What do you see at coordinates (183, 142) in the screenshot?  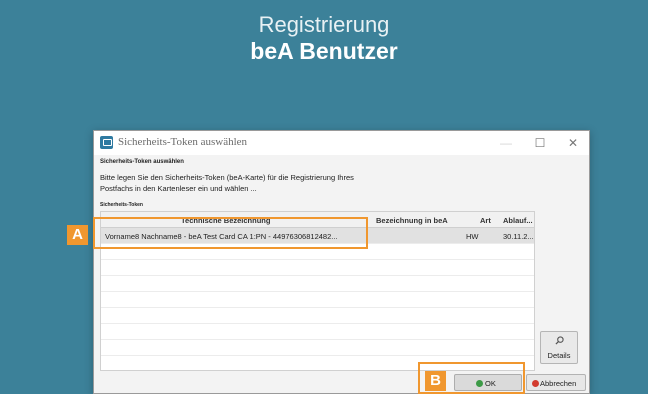 I see `dialog-title: Sicherheits-Token auswählen` at bounding box center [183, 142].